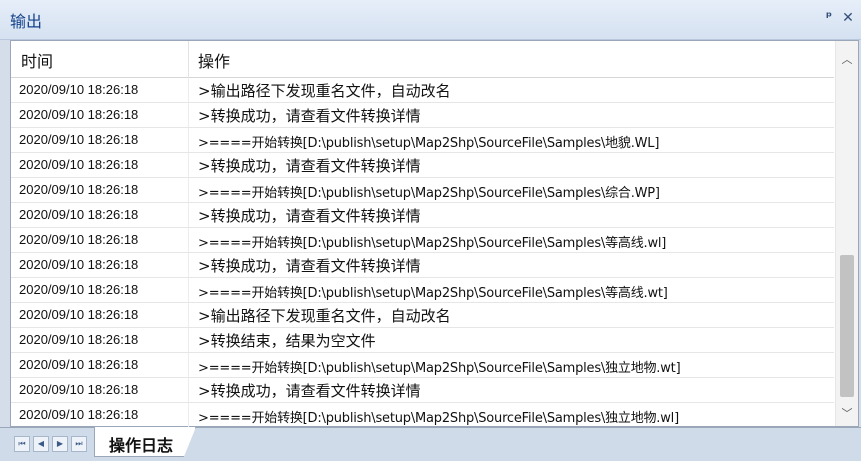 Image resolution: width=861 pixels, height=461 pixels. I want to click on column-header-time: 时间, so click(37, 60).